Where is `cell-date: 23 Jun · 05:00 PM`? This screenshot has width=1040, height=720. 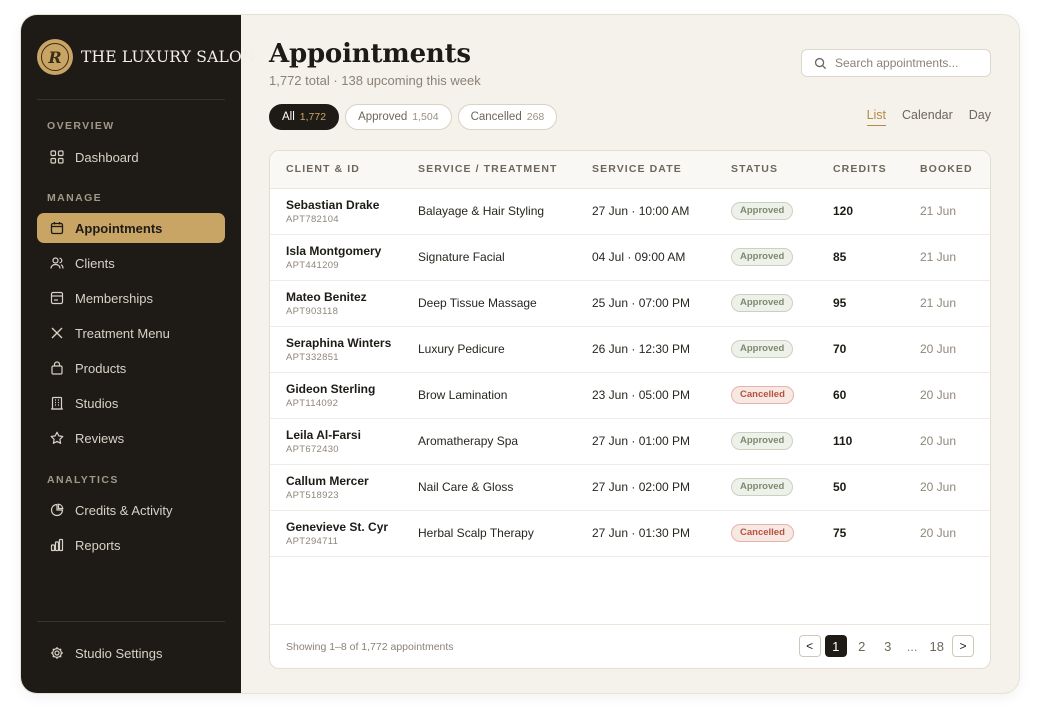
cell-date: 23 Jun · 05:00 PM is located at coordinates (661, 395).